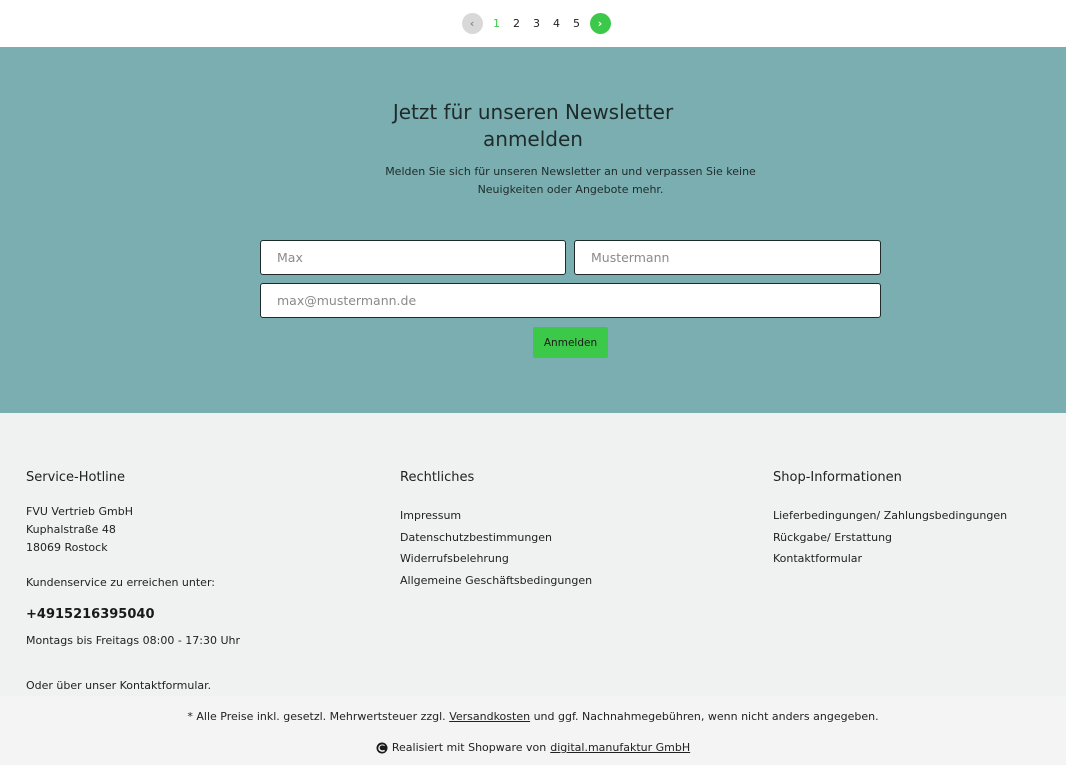  I want to click on page-5-link: 5, so click(577, 23).